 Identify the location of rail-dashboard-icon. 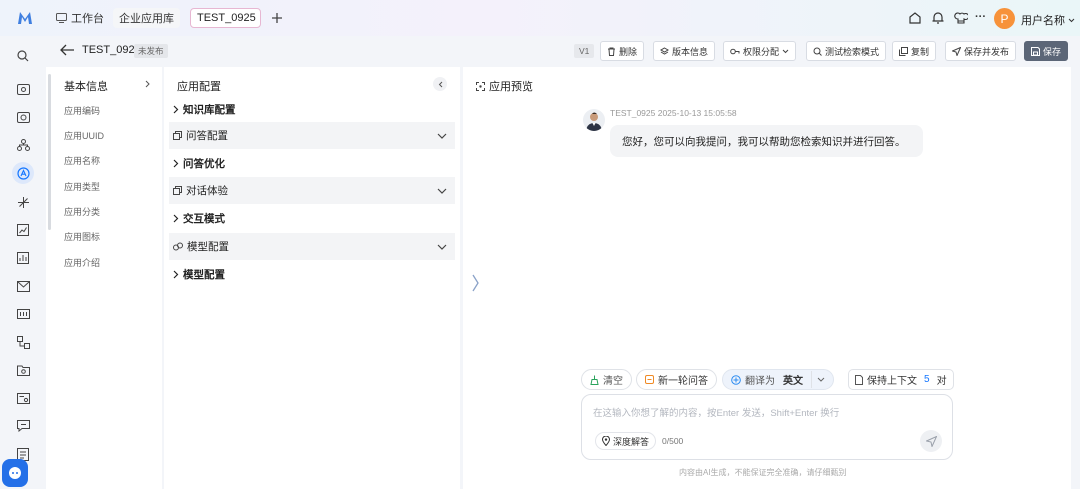
(23, 89).